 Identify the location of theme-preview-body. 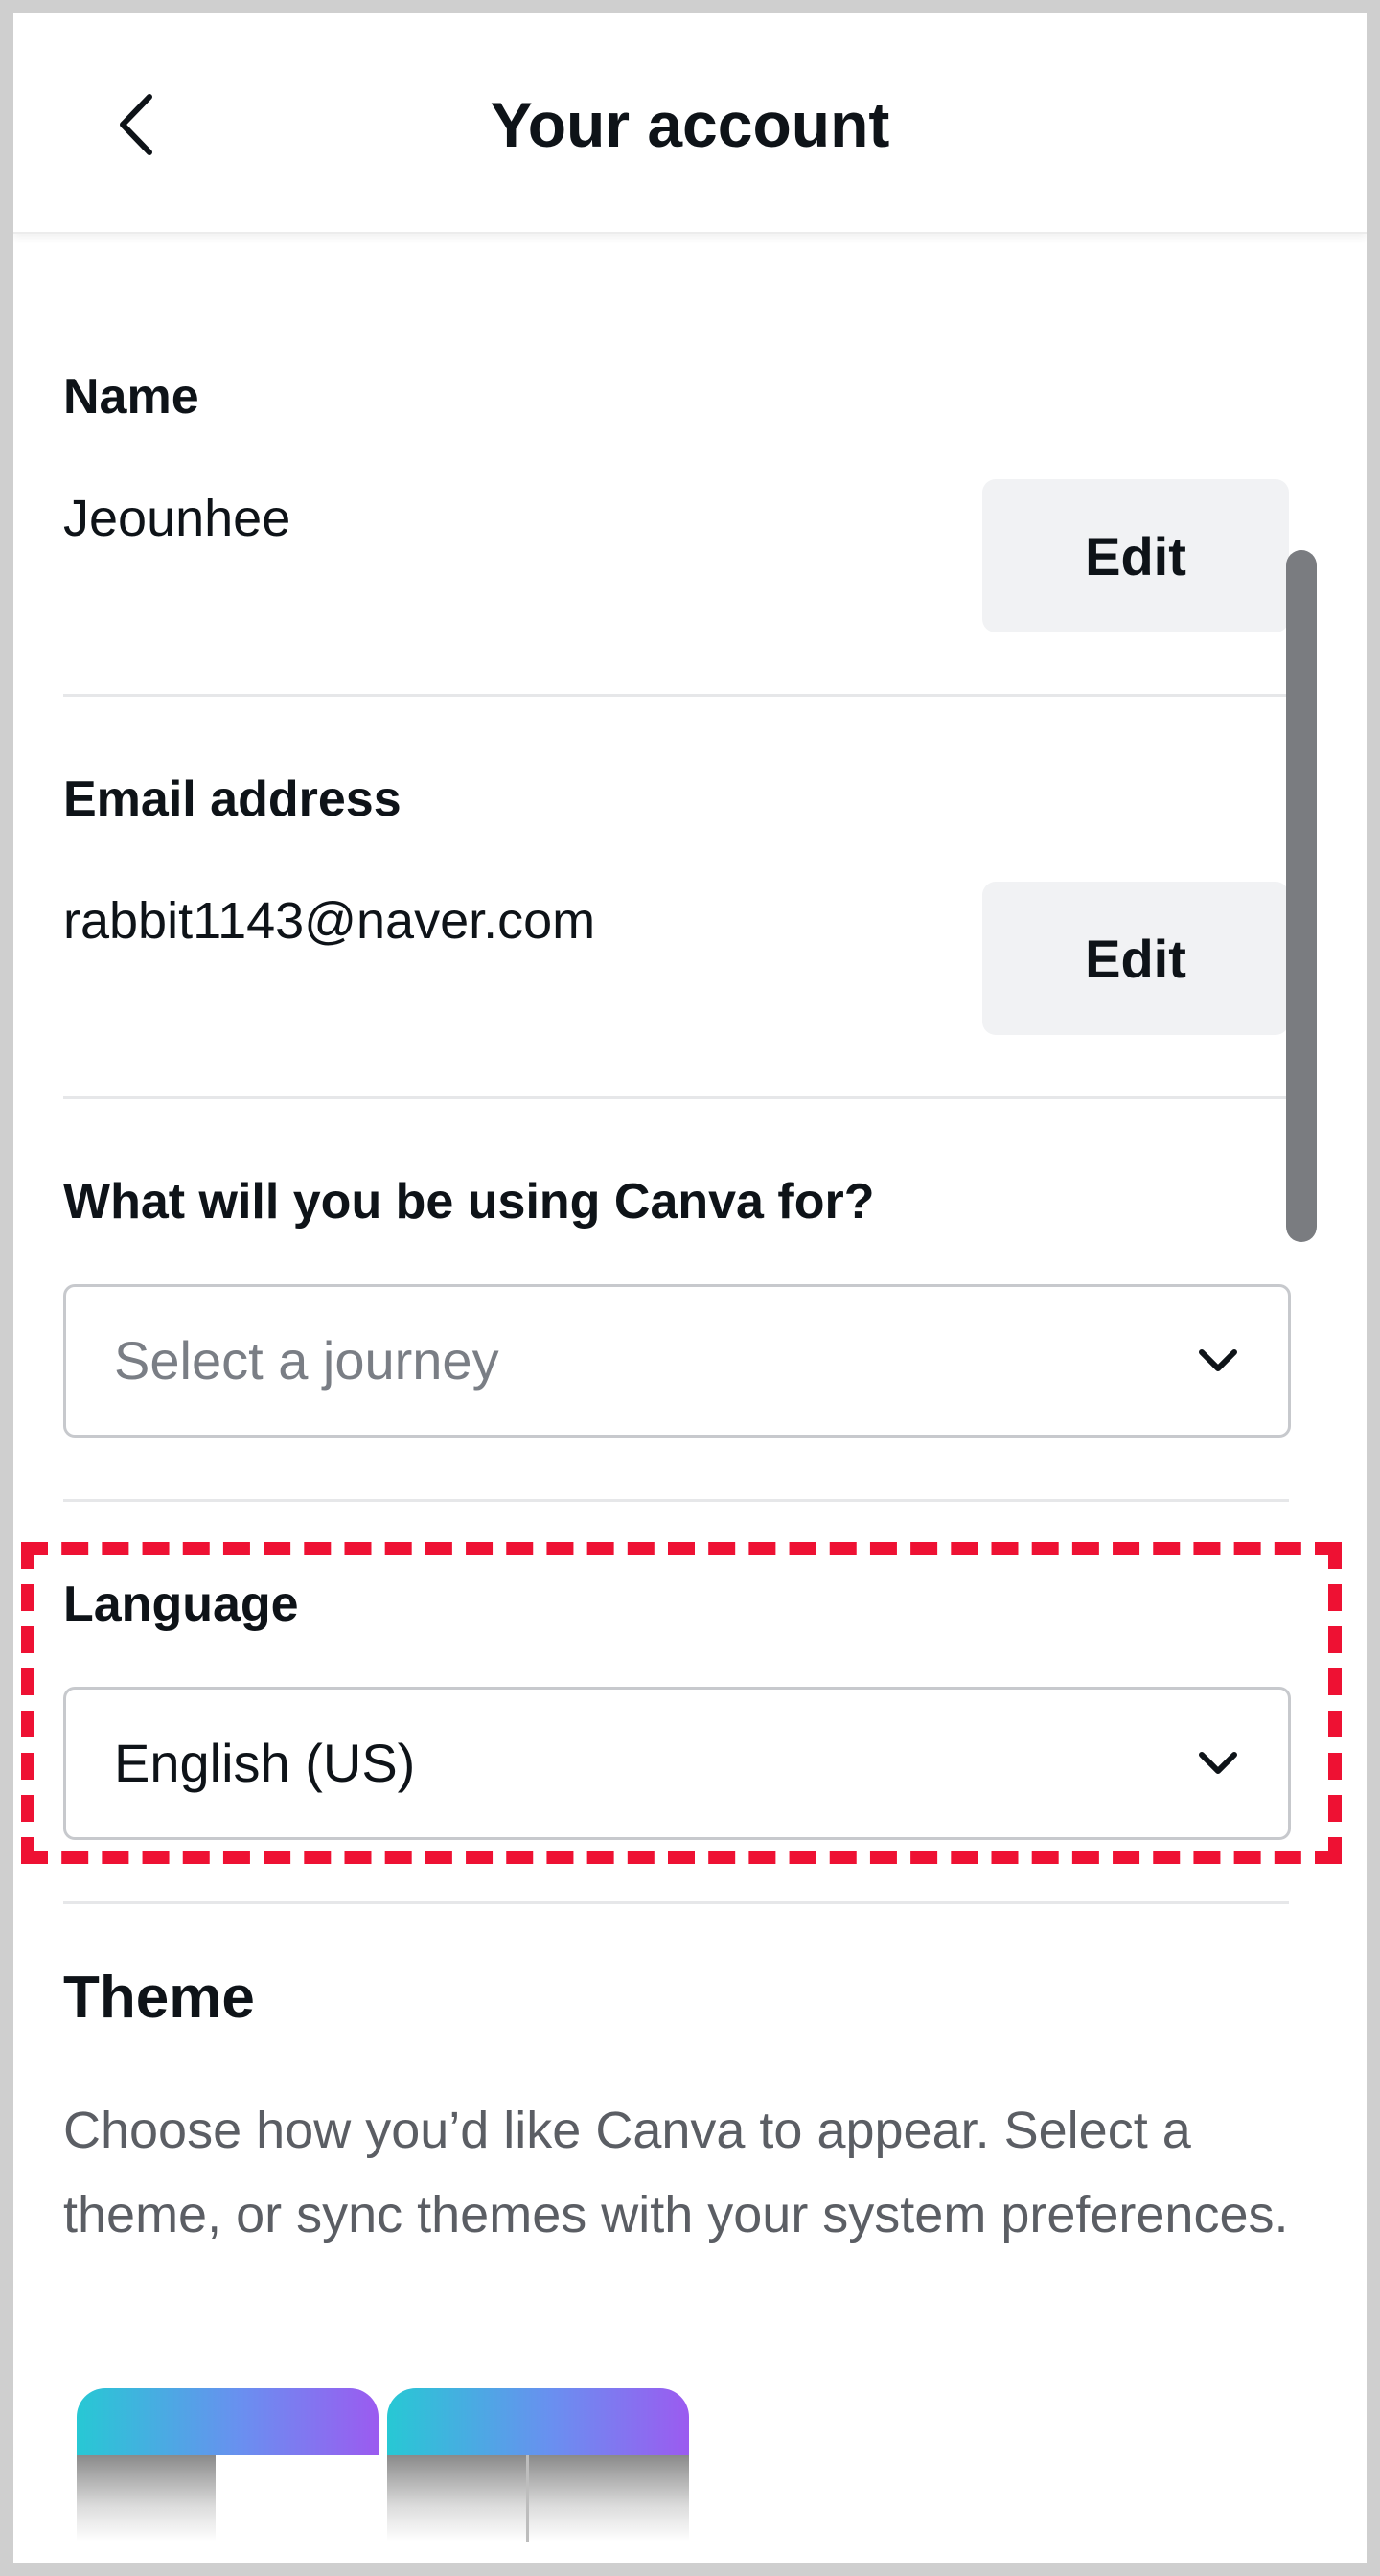
(538, 2498).